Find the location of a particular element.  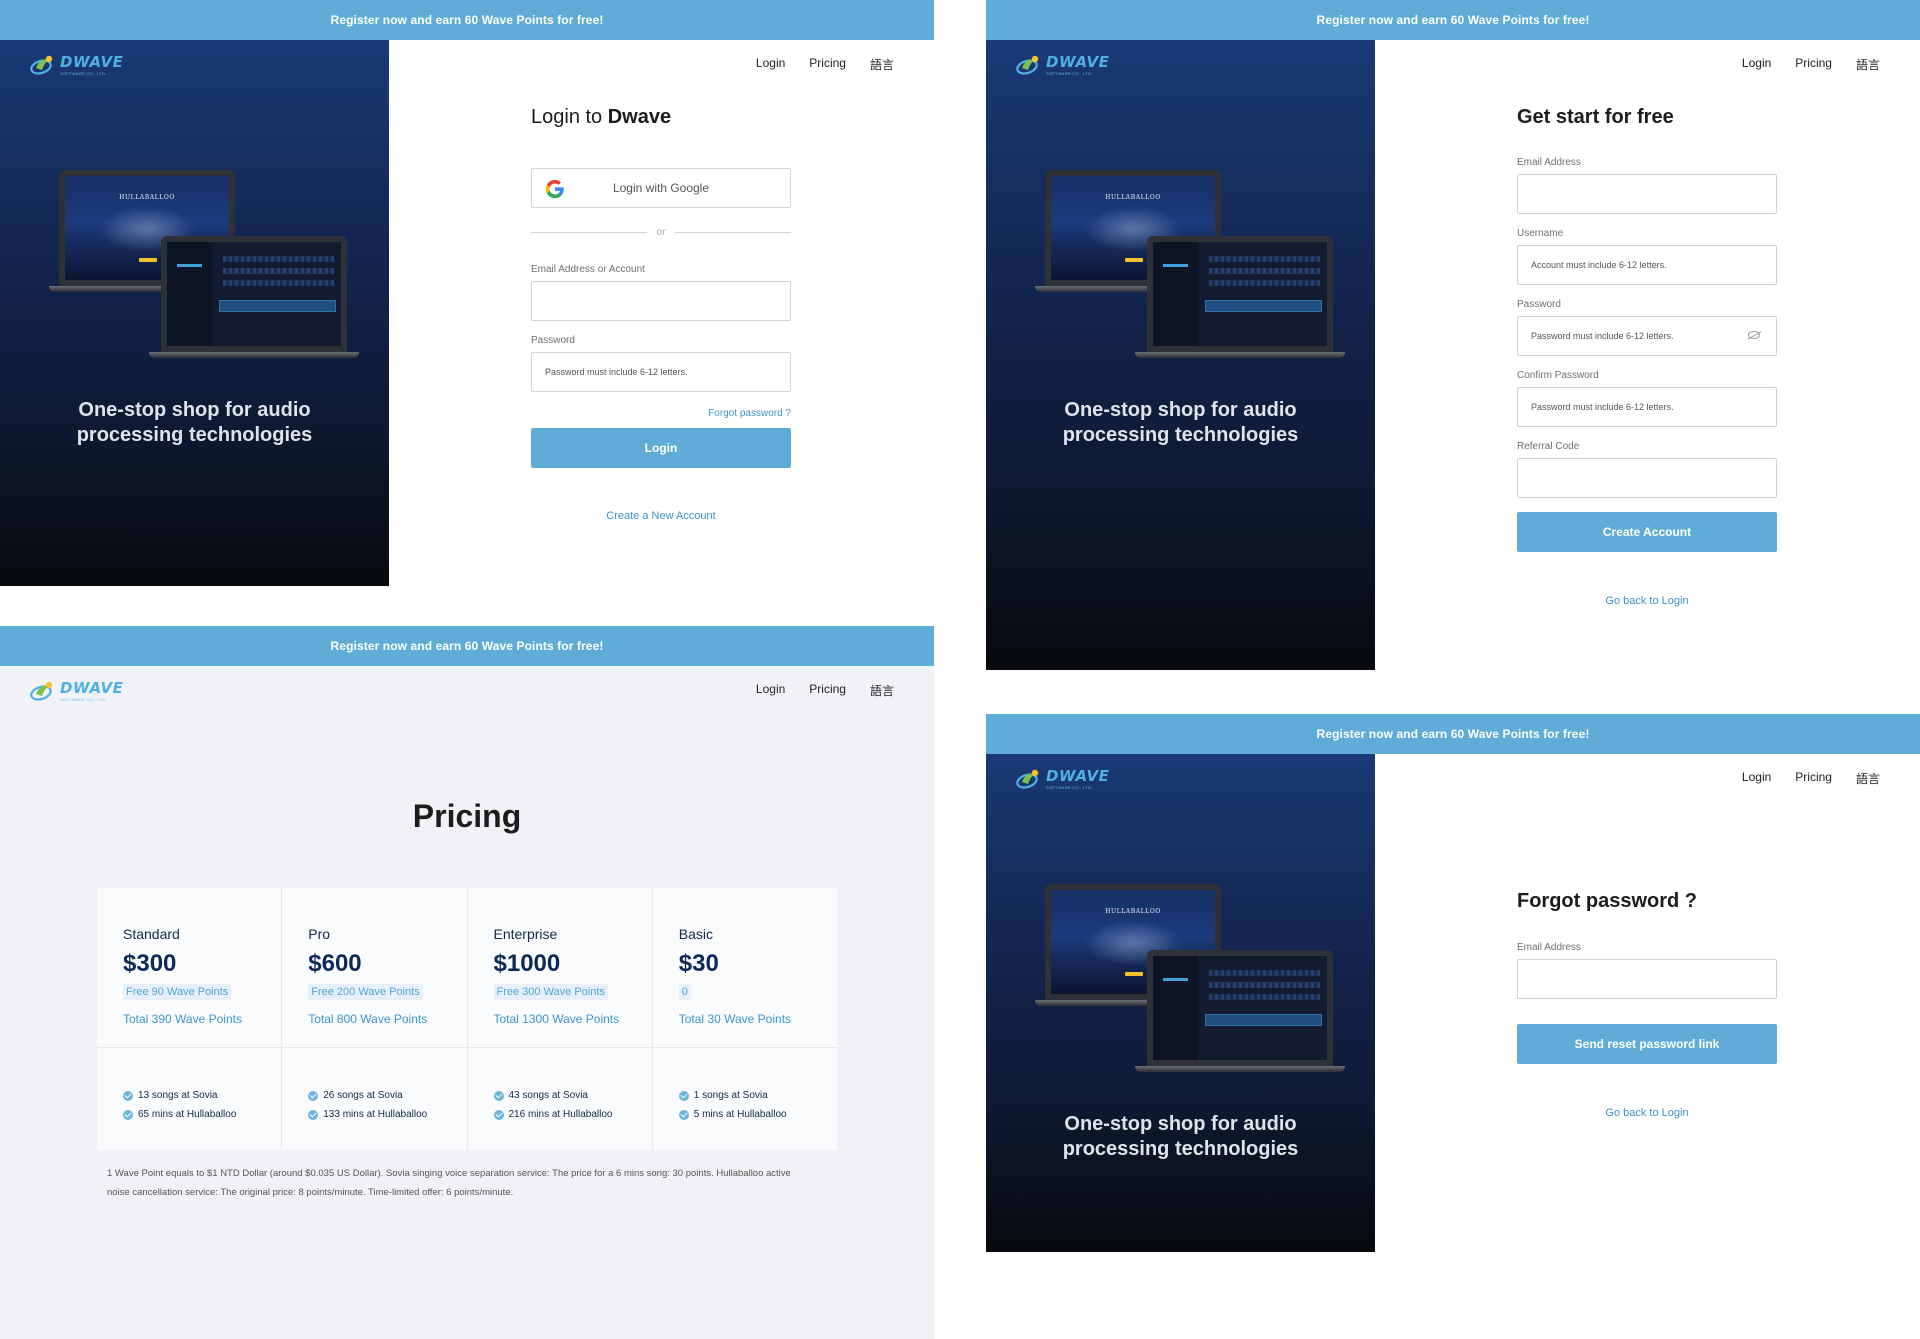

plan-name: Standard is located at coordinates (151, 934).